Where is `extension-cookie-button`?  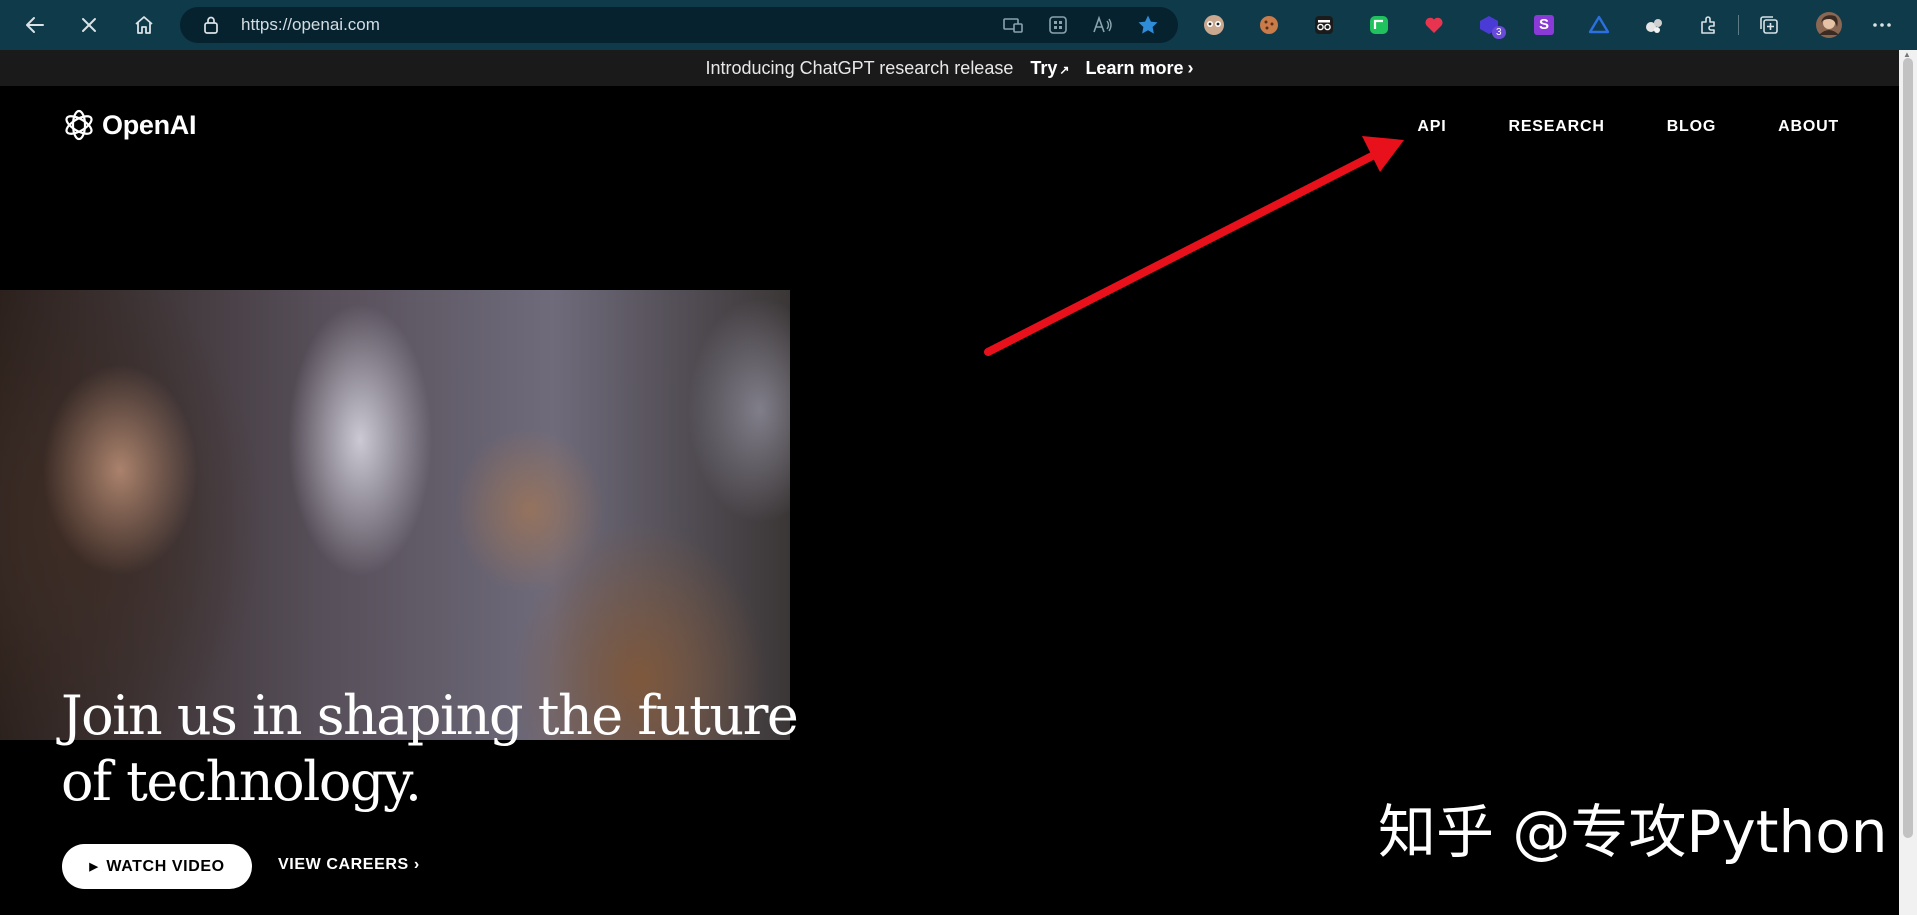 extension-cookie-button is located at coordinates (1269, 25).